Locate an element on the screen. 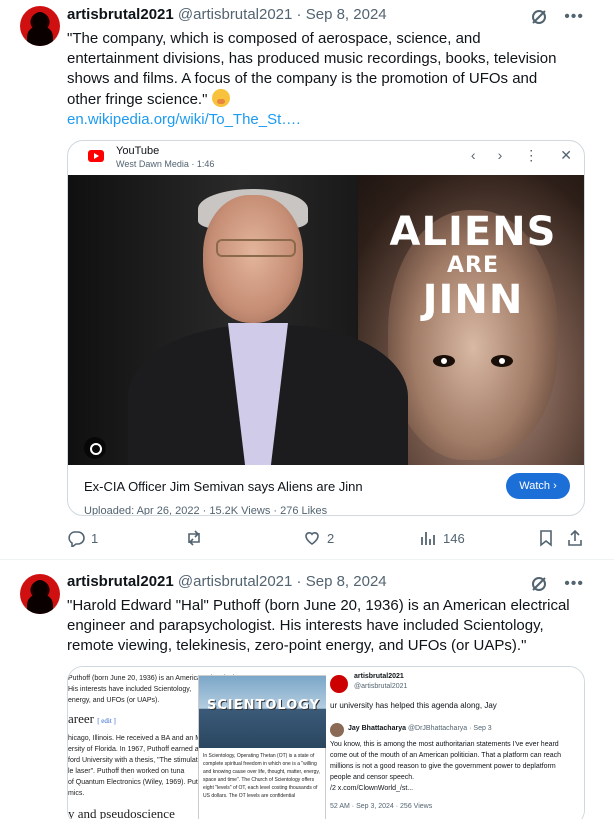 This screenshot has width=614, height=819. shot-author-handle: @artisbrutal2021 is located at coordinates (381, 686).